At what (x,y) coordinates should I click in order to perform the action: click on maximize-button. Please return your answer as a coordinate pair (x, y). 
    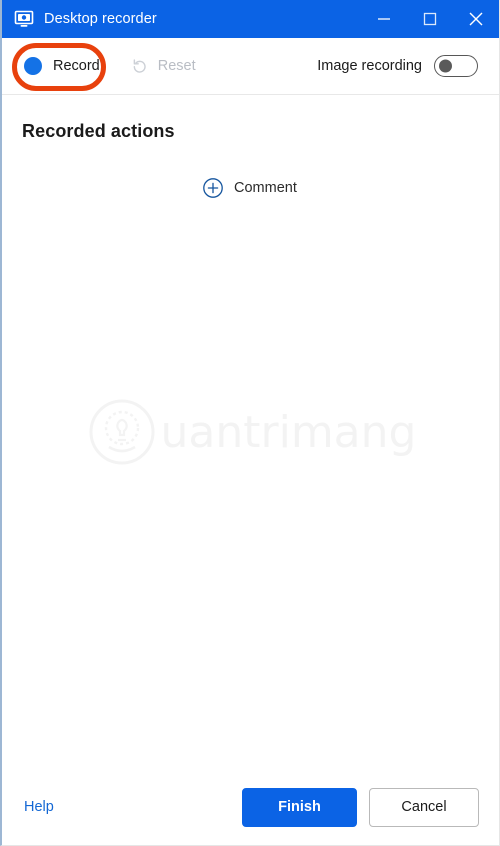
    Looking at the image, I should click on (430, 19).